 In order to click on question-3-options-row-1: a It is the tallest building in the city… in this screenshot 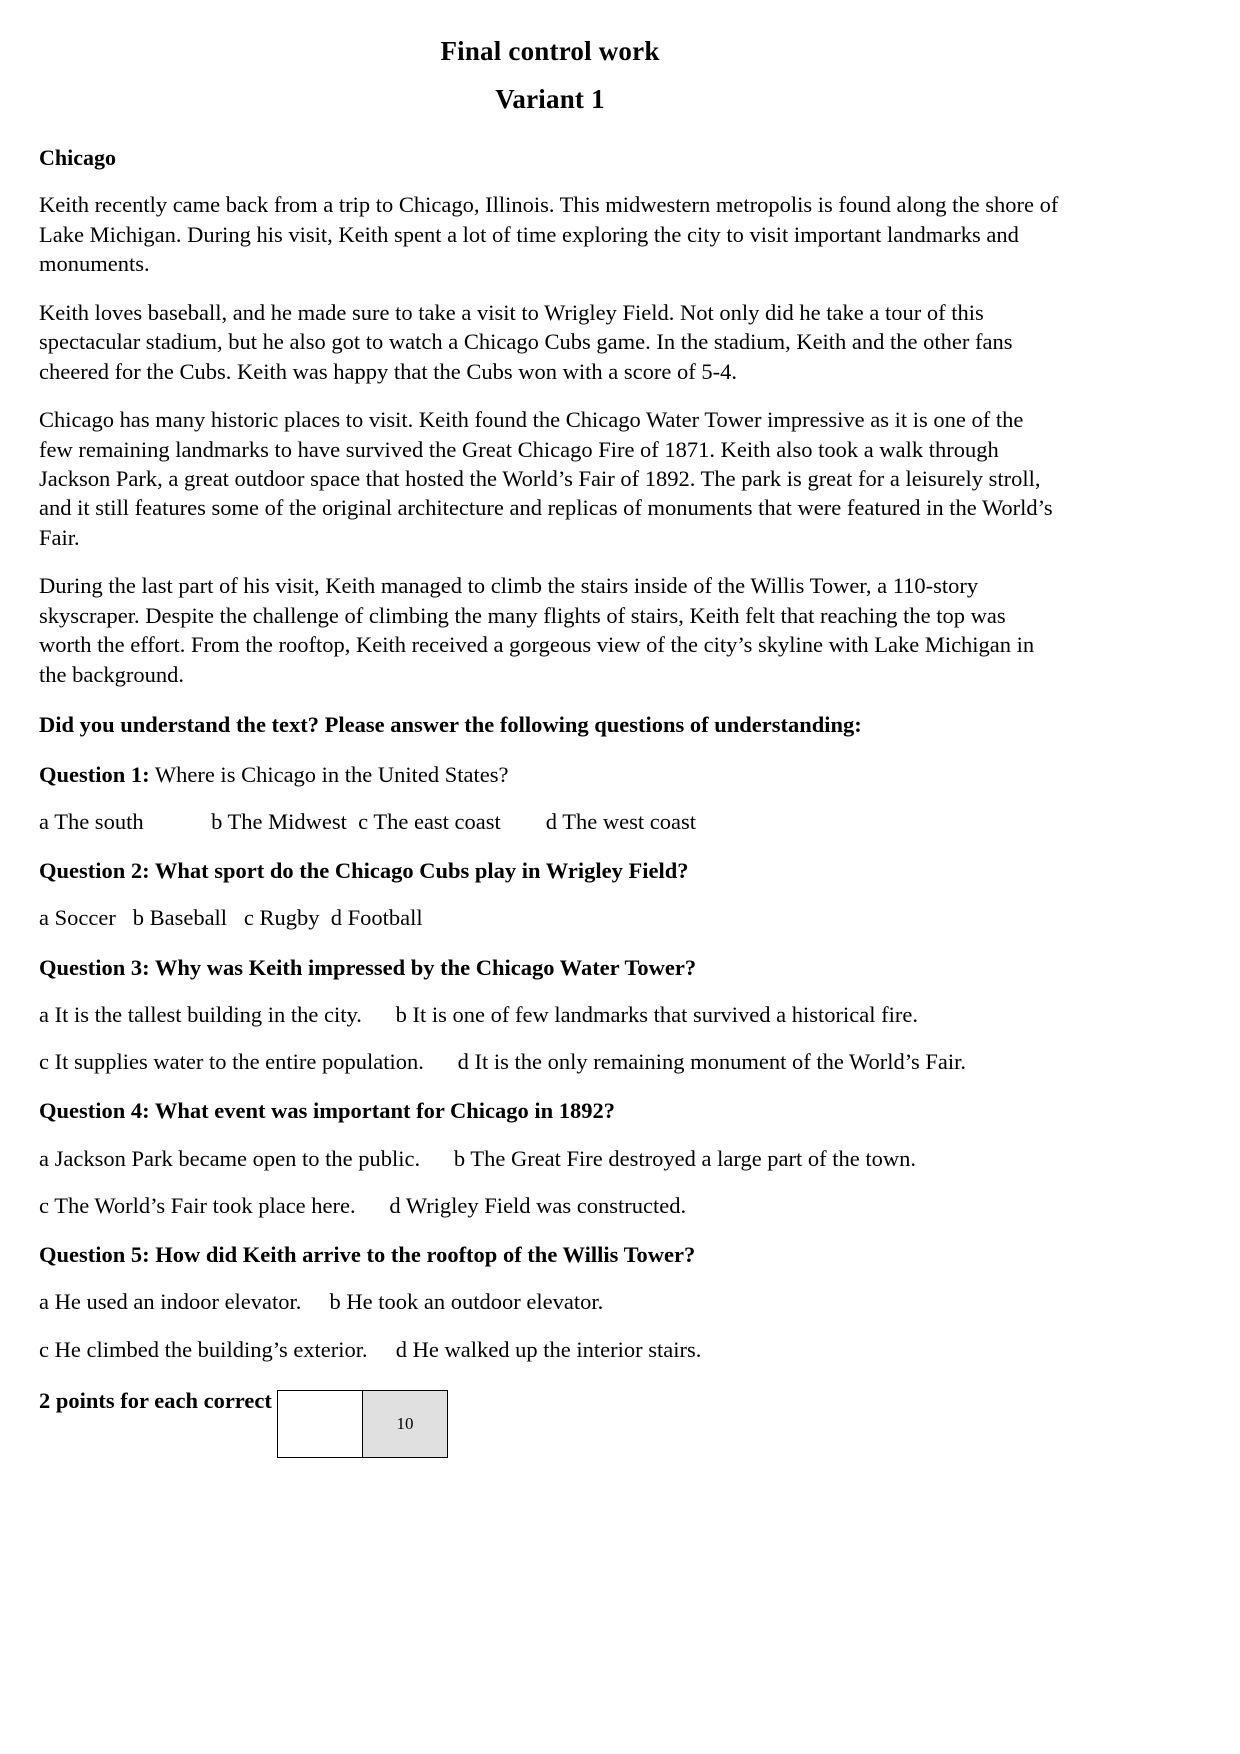, I will do `click(550, 1005)`.